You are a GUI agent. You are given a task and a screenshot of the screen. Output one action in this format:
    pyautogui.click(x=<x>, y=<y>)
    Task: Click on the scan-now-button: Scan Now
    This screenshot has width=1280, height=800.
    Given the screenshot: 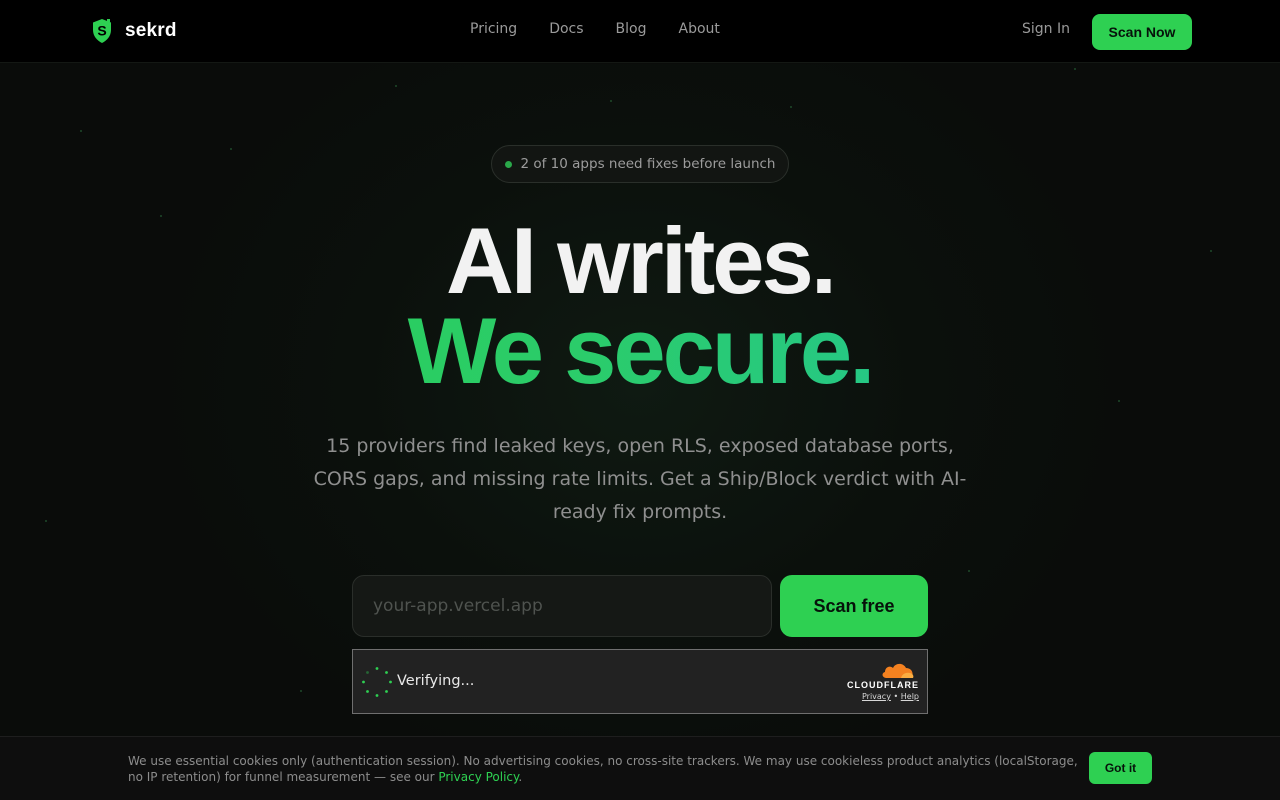 What is the action you would take?
    pyautogui.click(x=1142, y=32)
    